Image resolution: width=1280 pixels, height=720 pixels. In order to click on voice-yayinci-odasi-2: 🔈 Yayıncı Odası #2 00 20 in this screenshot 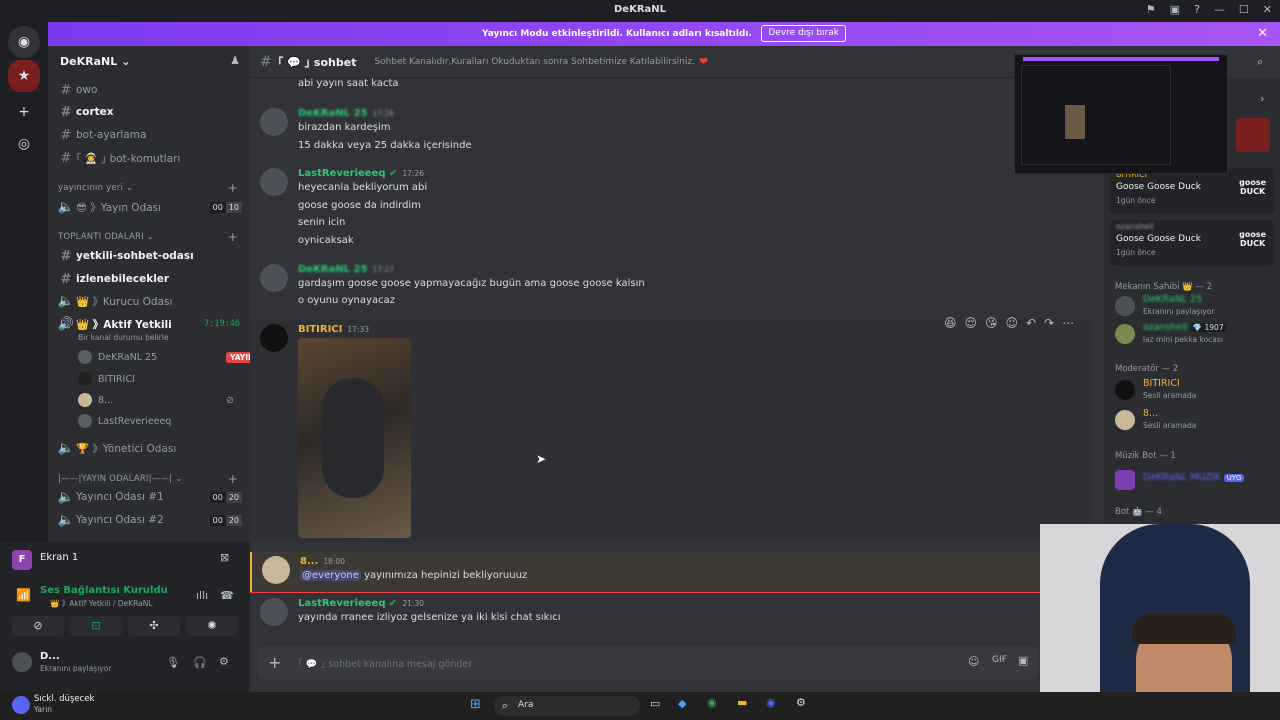, I will do `click(151, 520)`.